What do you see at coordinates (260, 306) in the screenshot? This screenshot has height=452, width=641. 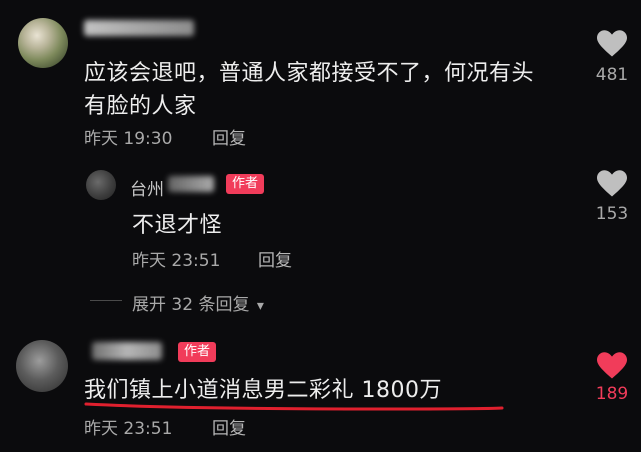 I see `chevron-down-icon: ▾` at bounding box center [260, 306].